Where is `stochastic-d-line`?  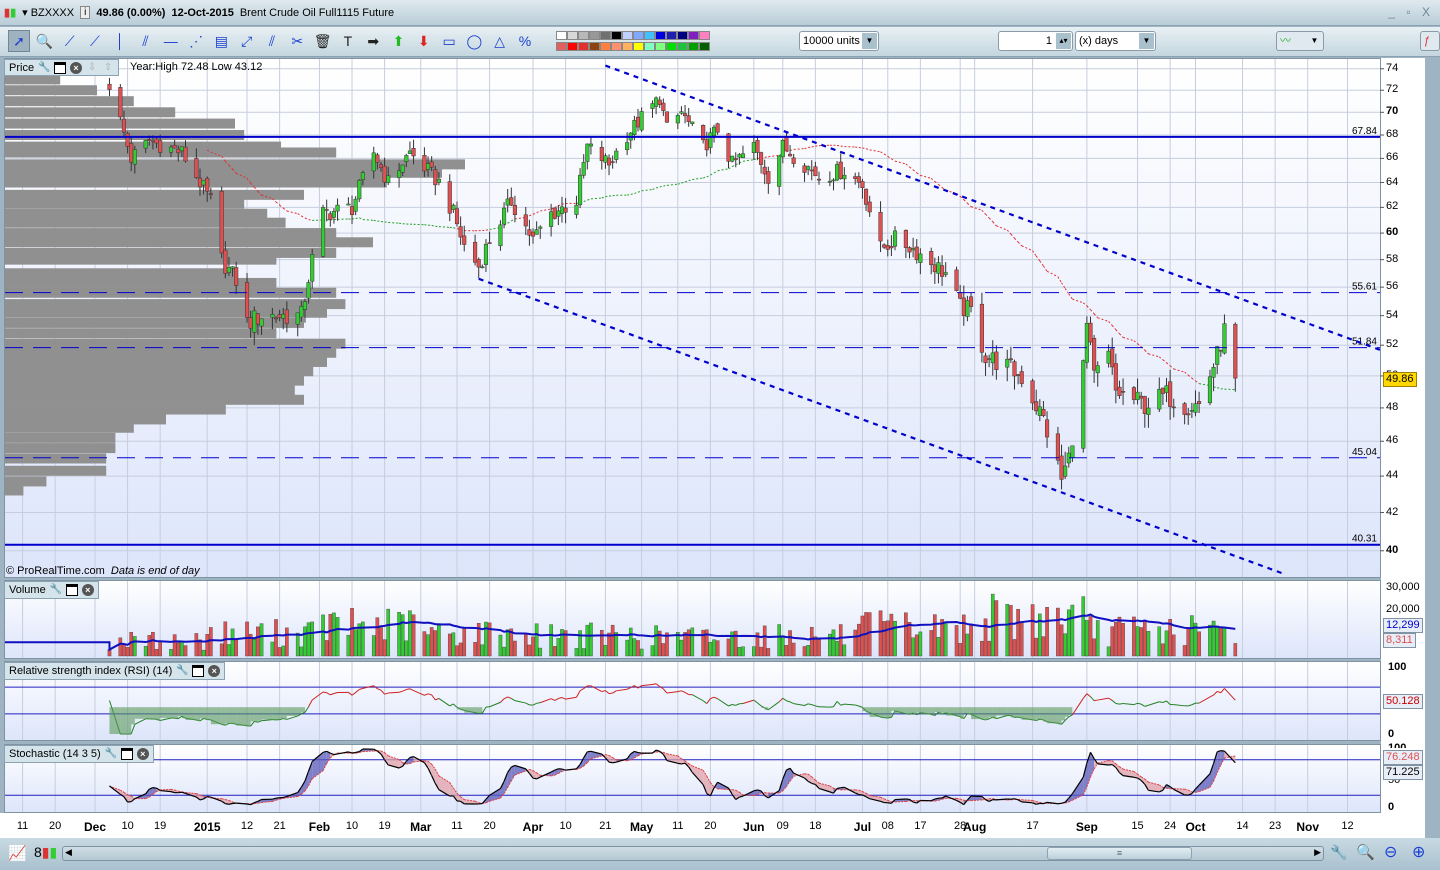 stochastic-d-line is located at coordinates (958, 798).